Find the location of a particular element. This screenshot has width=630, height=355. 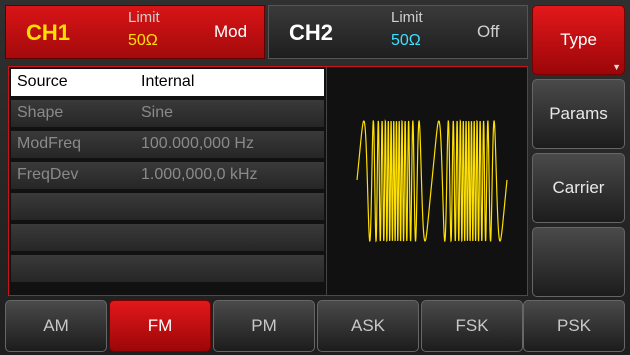

tab-ask: ASK is located at coordinates (368, 326).